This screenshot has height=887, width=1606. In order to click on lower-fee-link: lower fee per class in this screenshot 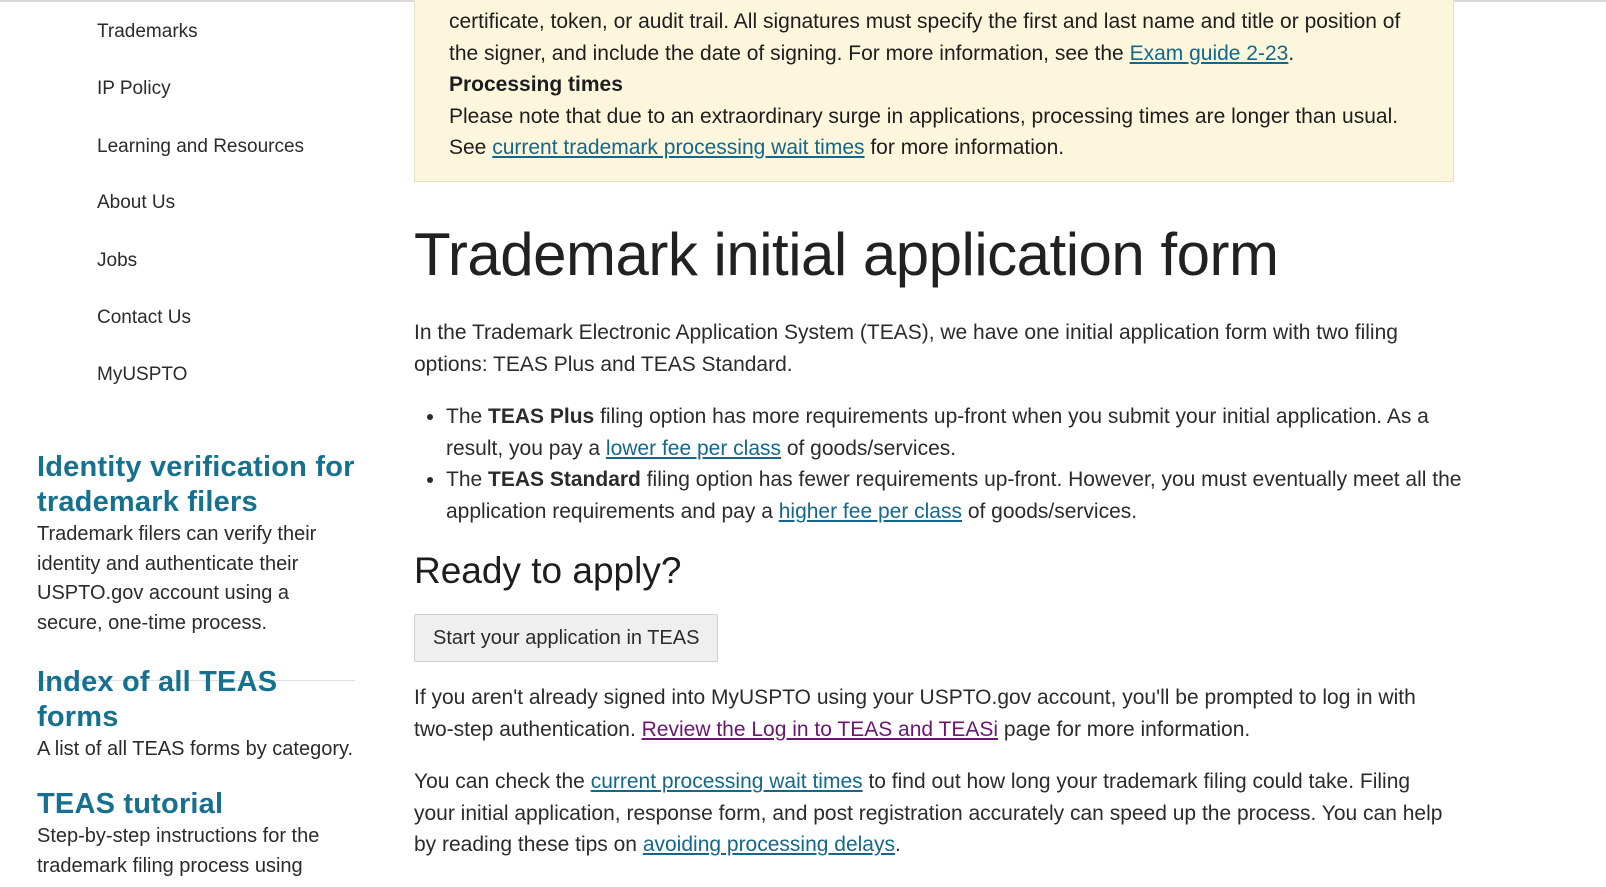, I will do `click(693, 448)`.